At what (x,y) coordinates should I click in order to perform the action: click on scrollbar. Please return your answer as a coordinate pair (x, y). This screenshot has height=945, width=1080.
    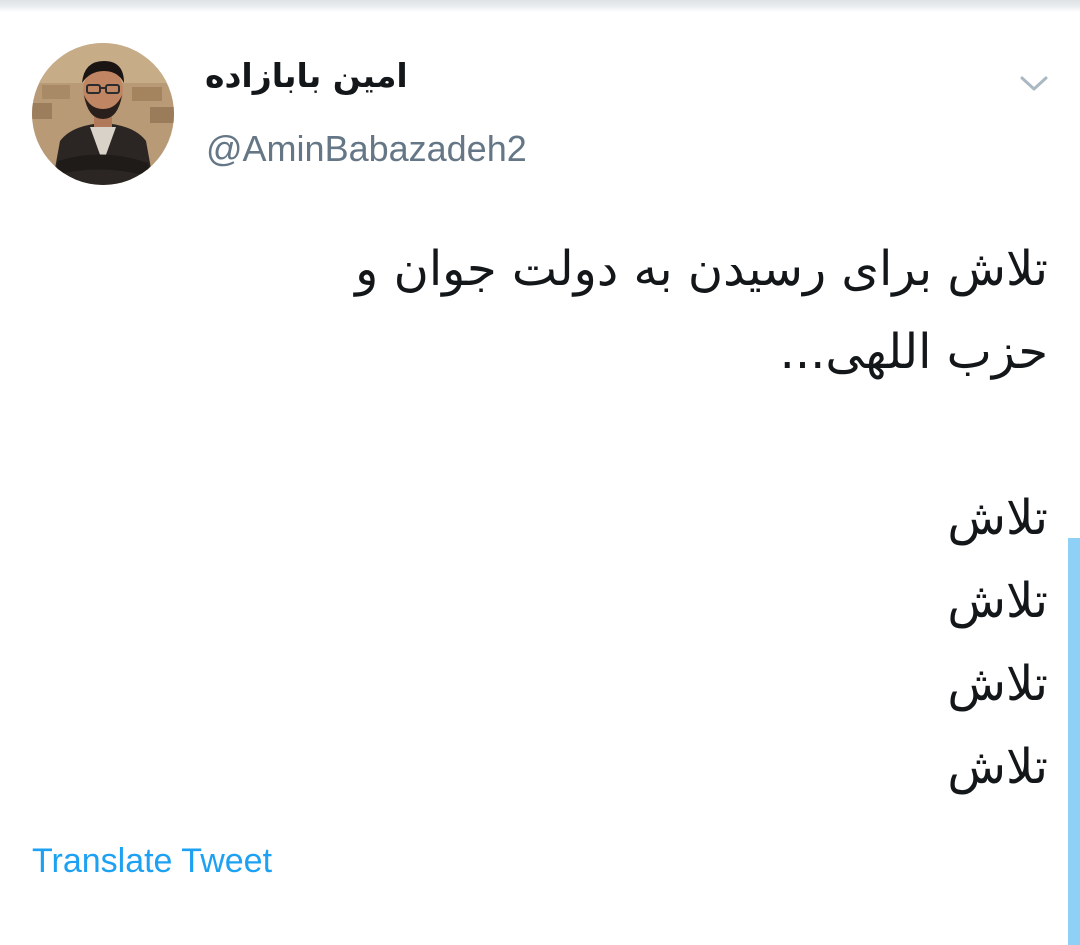
    Looking at the image, I should click on (1074, 741).